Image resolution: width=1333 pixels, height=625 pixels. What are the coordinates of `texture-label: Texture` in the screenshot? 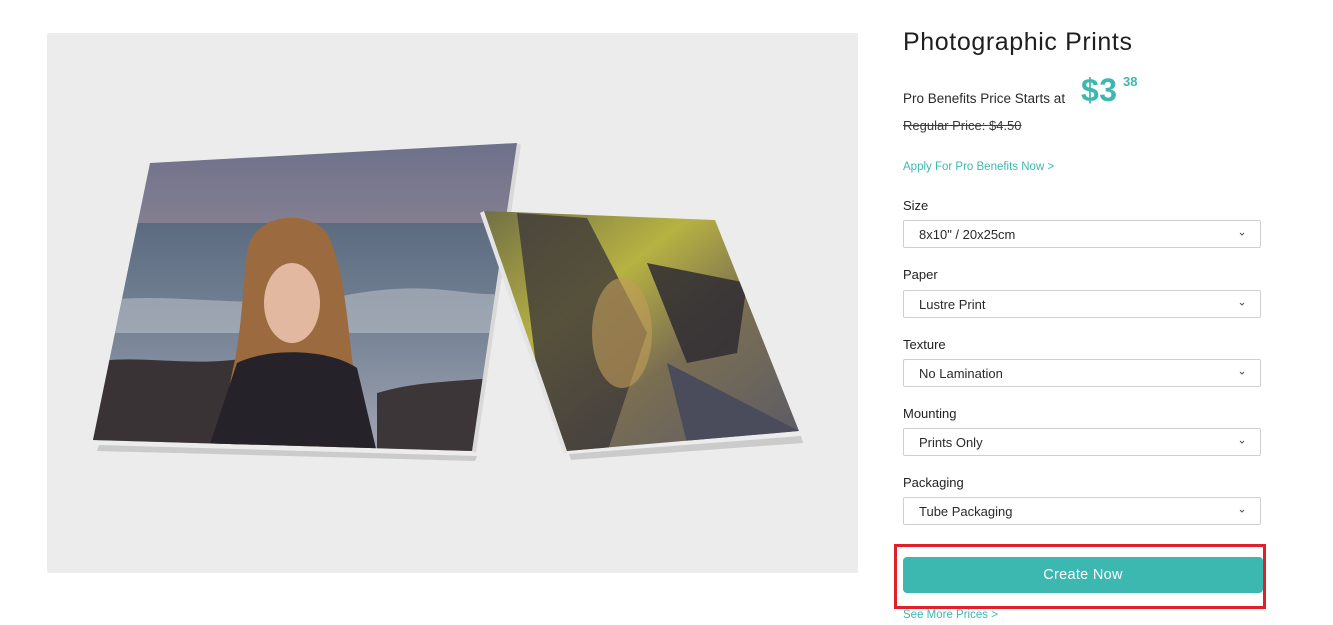 It's located at (924, 344).